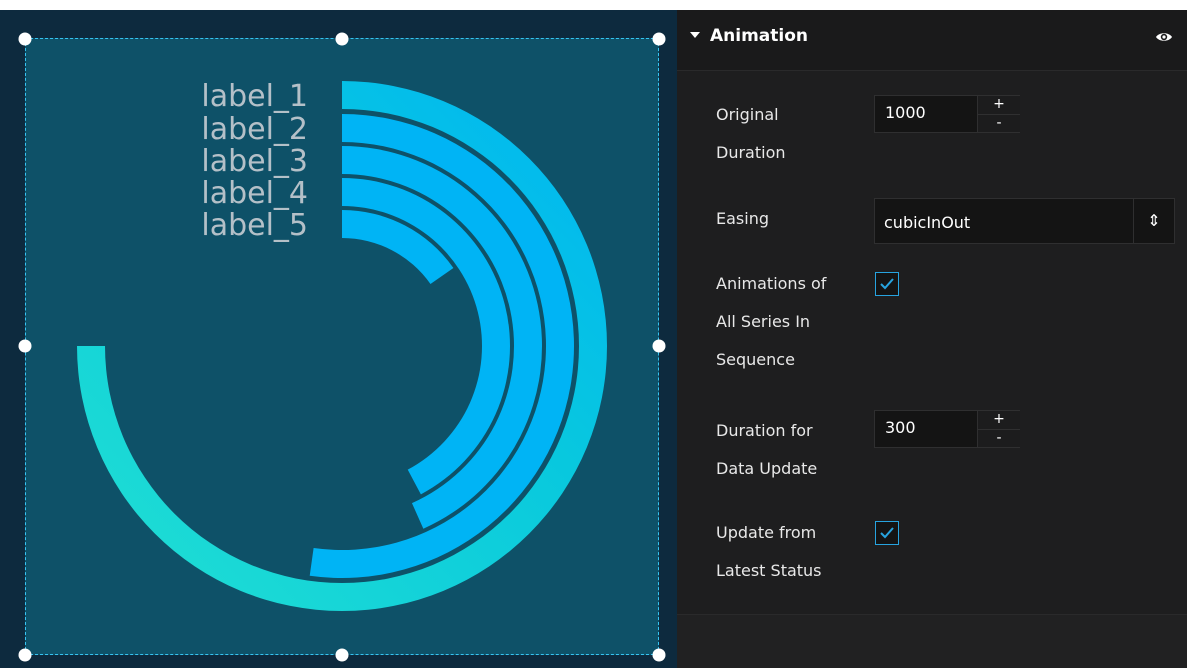  Describe the element at coordinates (254, 225) in the screenshot. I see `category-label: label_5` at that location.